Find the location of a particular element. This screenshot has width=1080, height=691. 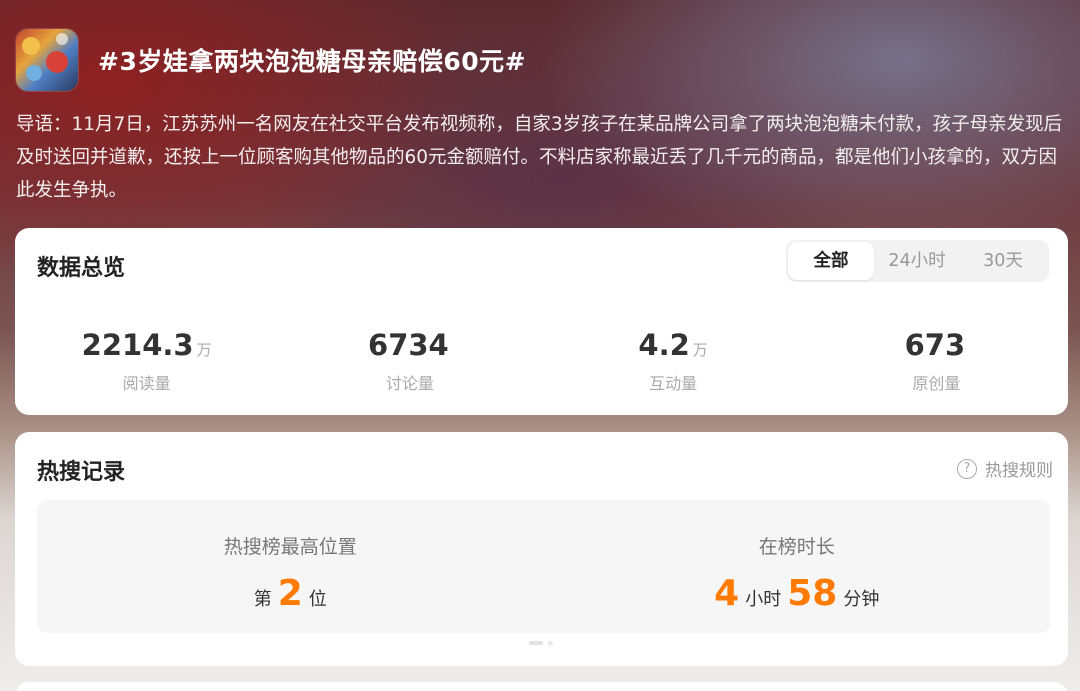

carousel-dot-active is located at coordinates (536, 643).